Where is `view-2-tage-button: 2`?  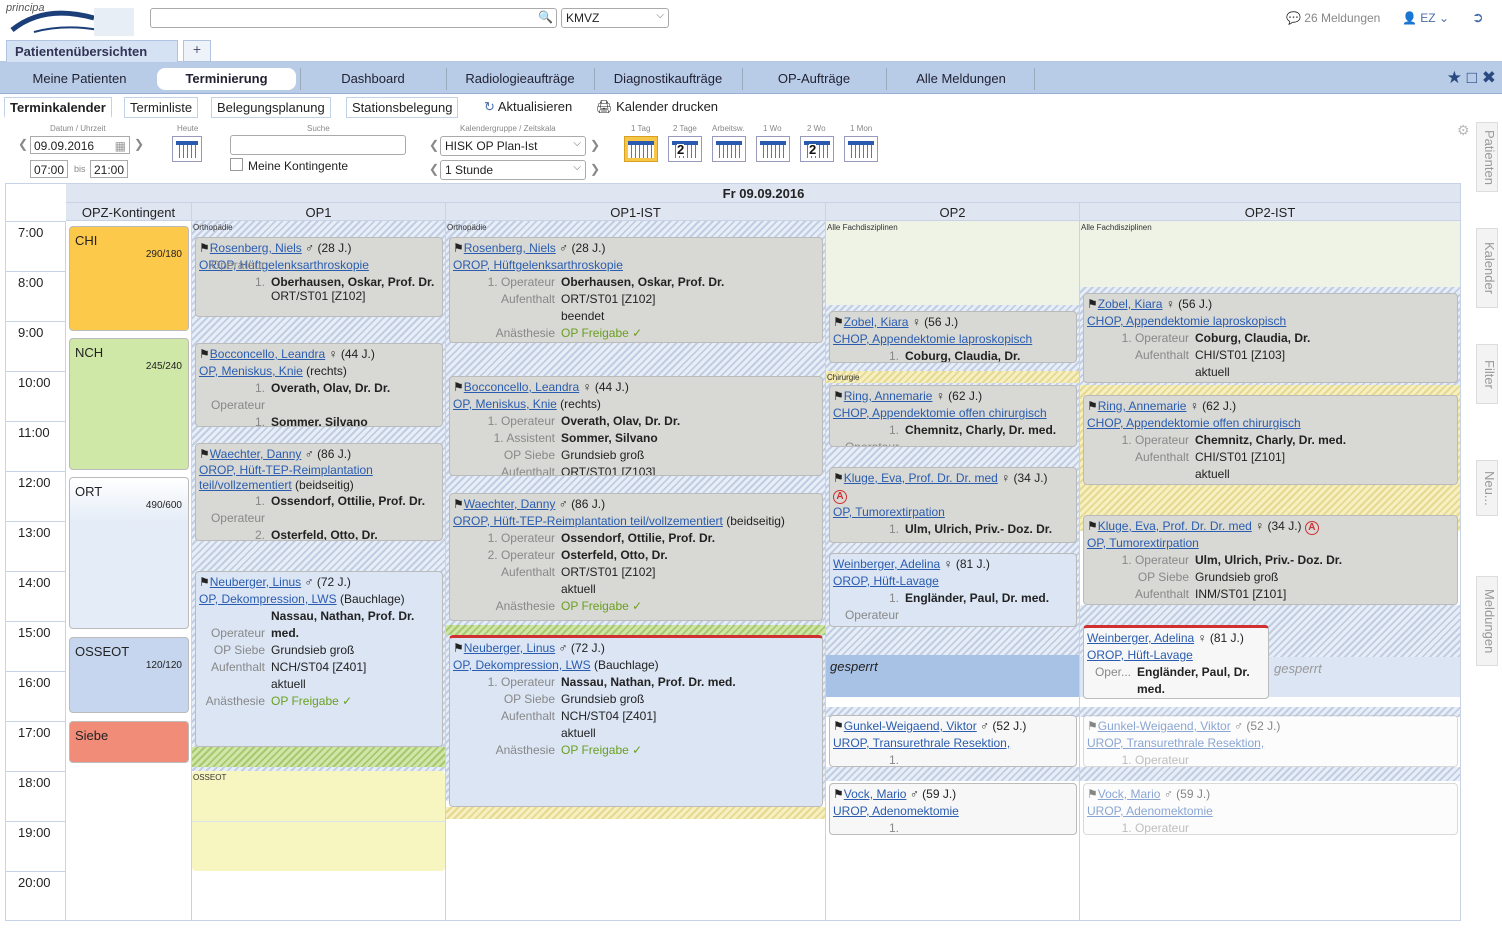 view-2-tage-button: 2 is located at coordinates (685, 149).